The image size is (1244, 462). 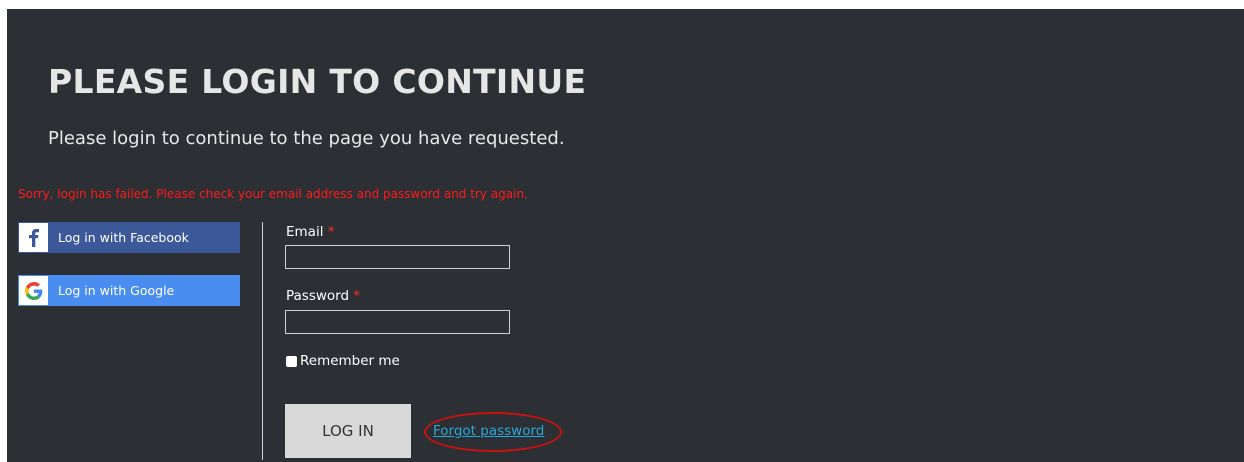 I want to click on vertical-divider, so click(x=262, y=341).